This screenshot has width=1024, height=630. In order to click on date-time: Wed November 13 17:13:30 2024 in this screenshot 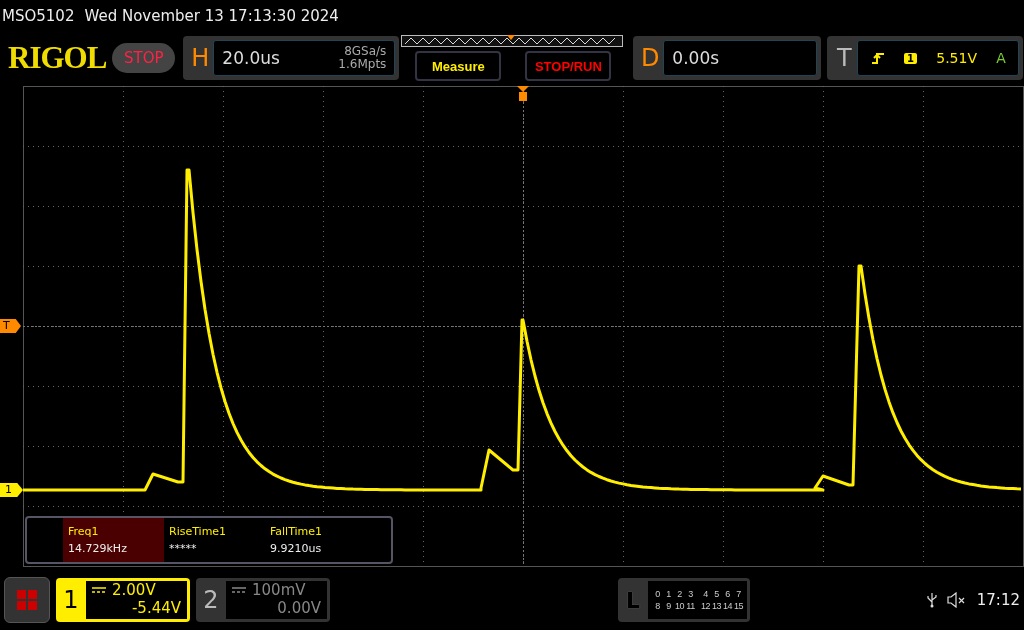, I will do `click(211, 16)`.